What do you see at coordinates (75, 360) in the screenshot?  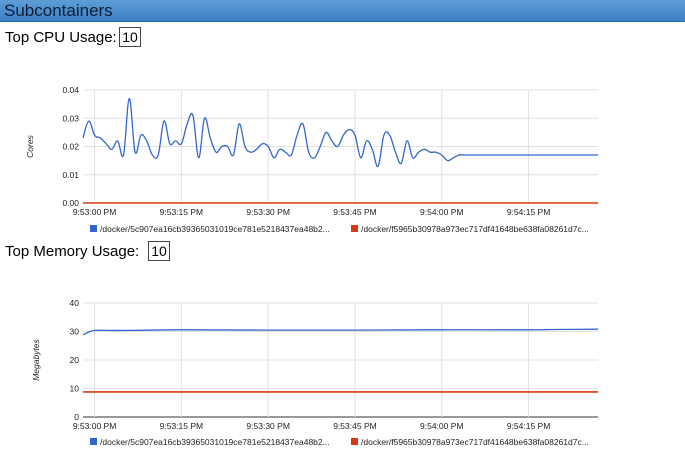 I see `y-tick-label: 20` at bounding box center [75, 360].